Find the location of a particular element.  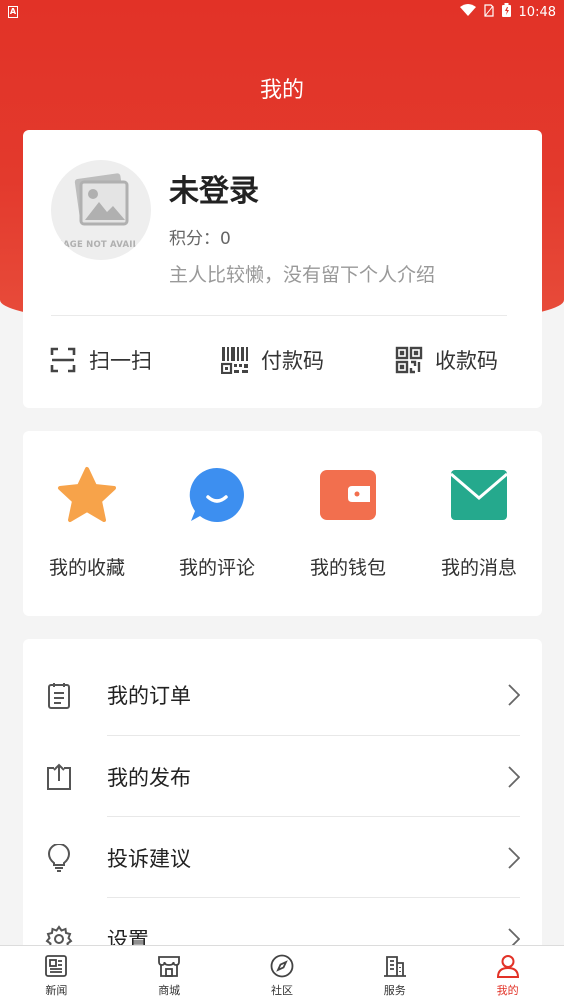

scan-icon is located at coordinates (63, 360).